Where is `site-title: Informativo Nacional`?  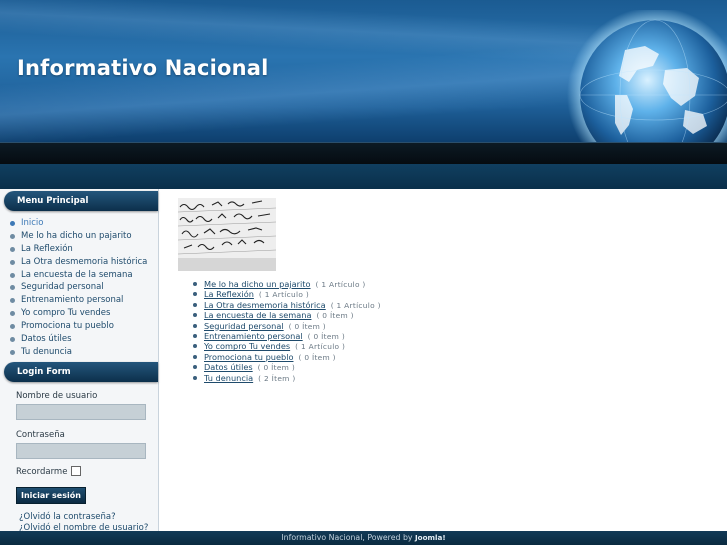 site-title: Informativo Nacional is located at coordinates (143, 68).